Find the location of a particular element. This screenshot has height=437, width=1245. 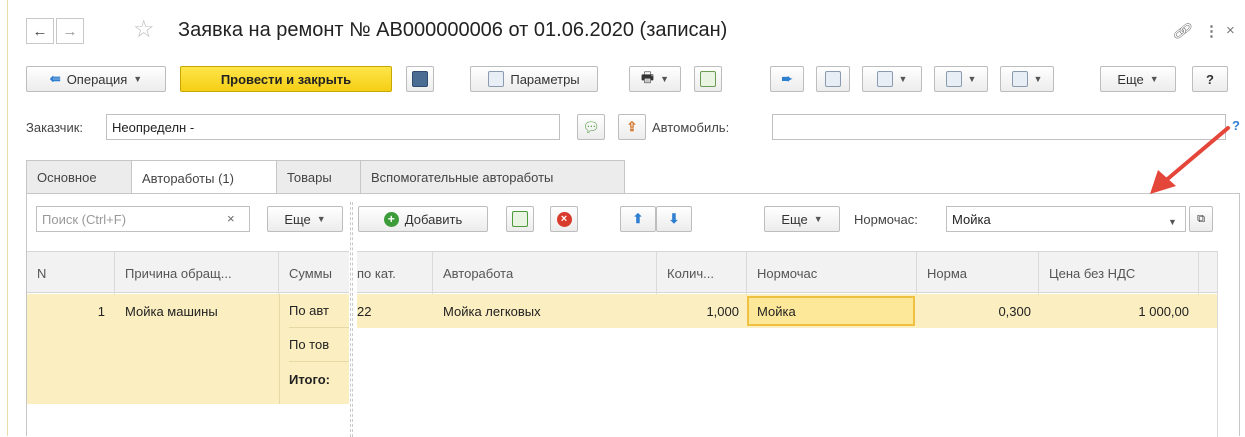

go-button: ➨ is located at coordinates (787, 79).